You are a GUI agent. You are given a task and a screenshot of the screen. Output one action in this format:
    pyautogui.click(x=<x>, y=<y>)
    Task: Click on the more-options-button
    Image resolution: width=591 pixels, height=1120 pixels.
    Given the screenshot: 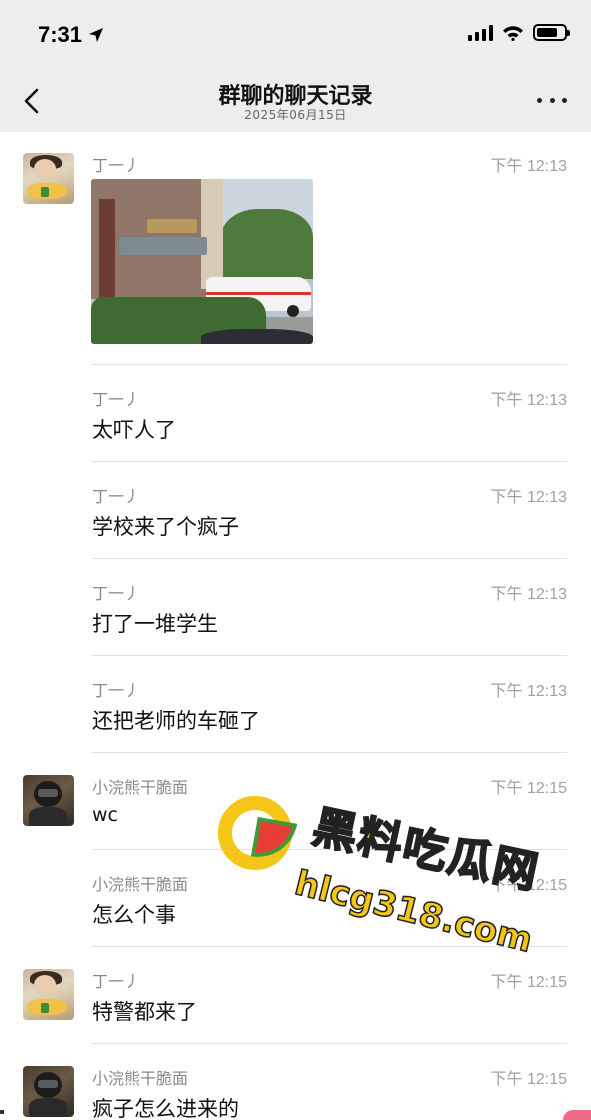 What is the action you would take?
    pyautogui.click(x=552, y=100)
    